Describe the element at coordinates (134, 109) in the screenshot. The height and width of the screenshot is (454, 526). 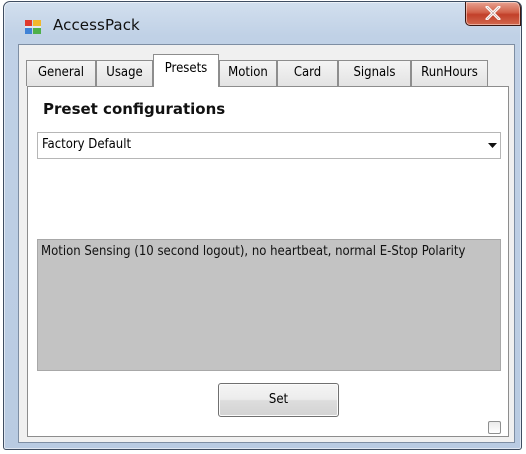
I see `preset-heading: Preset configurations` at that location.